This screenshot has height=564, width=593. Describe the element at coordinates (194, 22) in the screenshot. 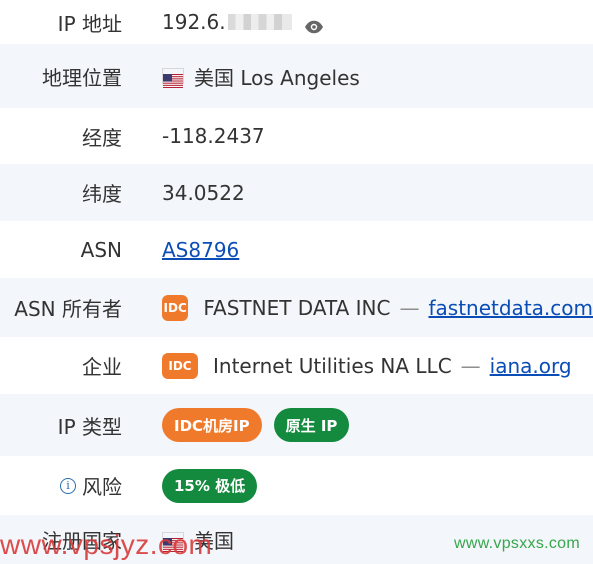

I see `ip-address-prefix: 192.6.` at that location.